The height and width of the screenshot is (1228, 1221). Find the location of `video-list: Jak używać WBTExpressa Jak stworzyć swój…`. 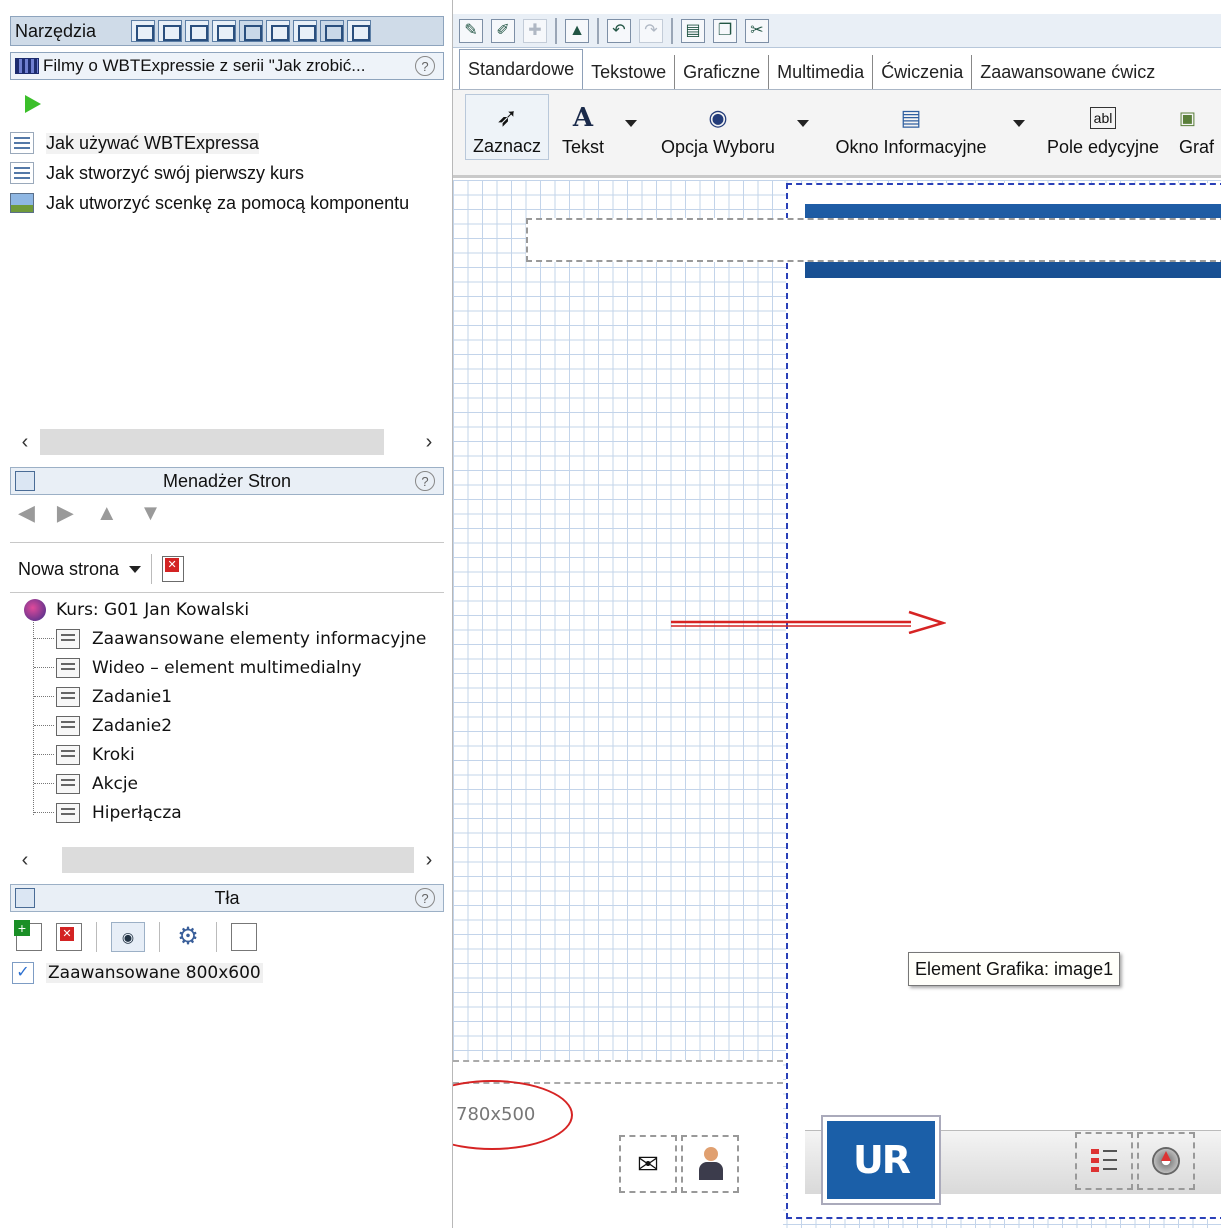

video-list: Jak używać WBTExpressa Jak stworzyć swój… is located at coordinates (227, 173).